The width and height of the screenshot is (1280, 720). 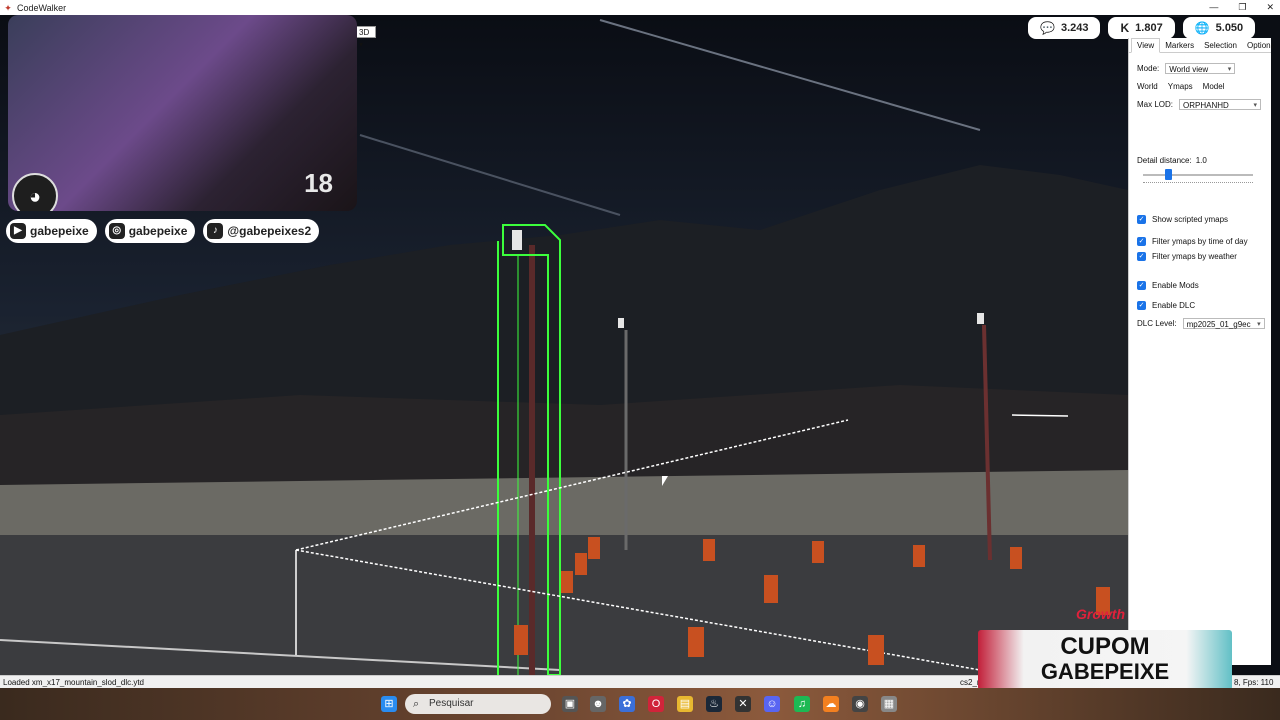 I want to click on subtab-ymaps: Ymaps, so click(x=1180, y=86).